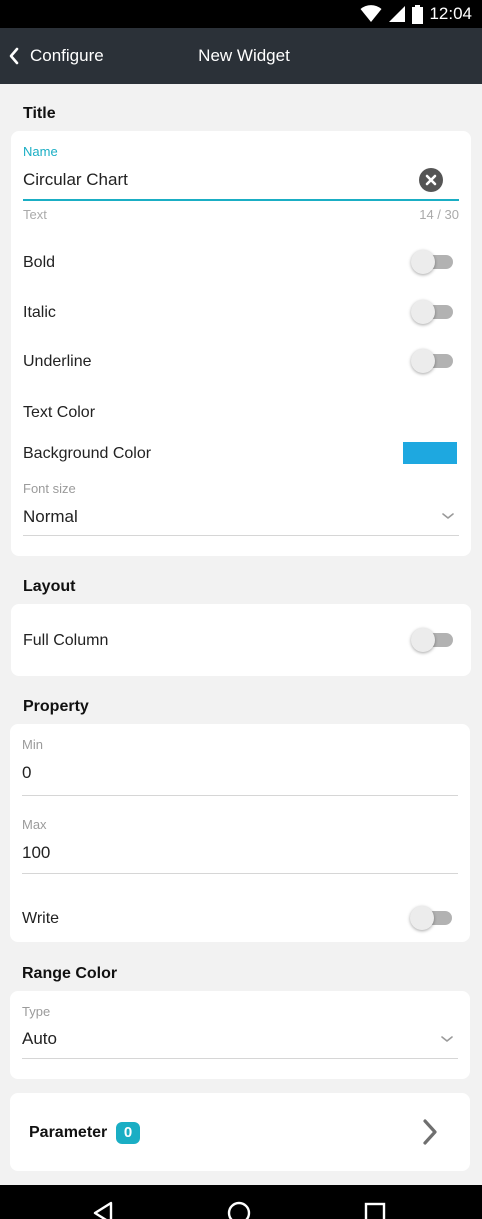 This screenshot has height=1219, width=482. Describe the element at coordinates (35, 214) in the screenshot. I see `name-helper-text: Text` at that location.